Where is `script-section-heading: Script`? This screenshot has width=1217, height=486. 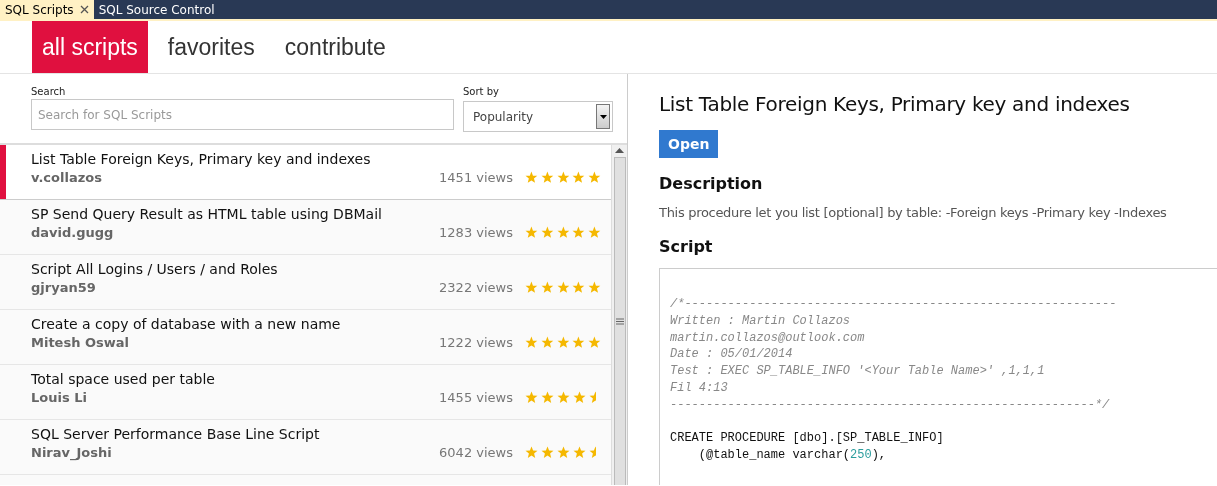
script-section-heading: Script is located at coordinates (686, 246).